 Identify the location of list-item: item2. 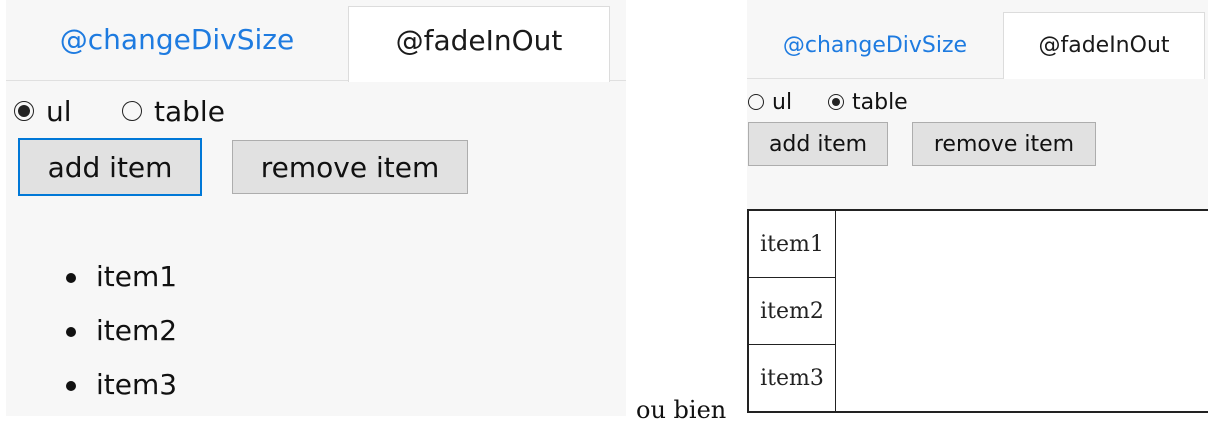
(119, 343).